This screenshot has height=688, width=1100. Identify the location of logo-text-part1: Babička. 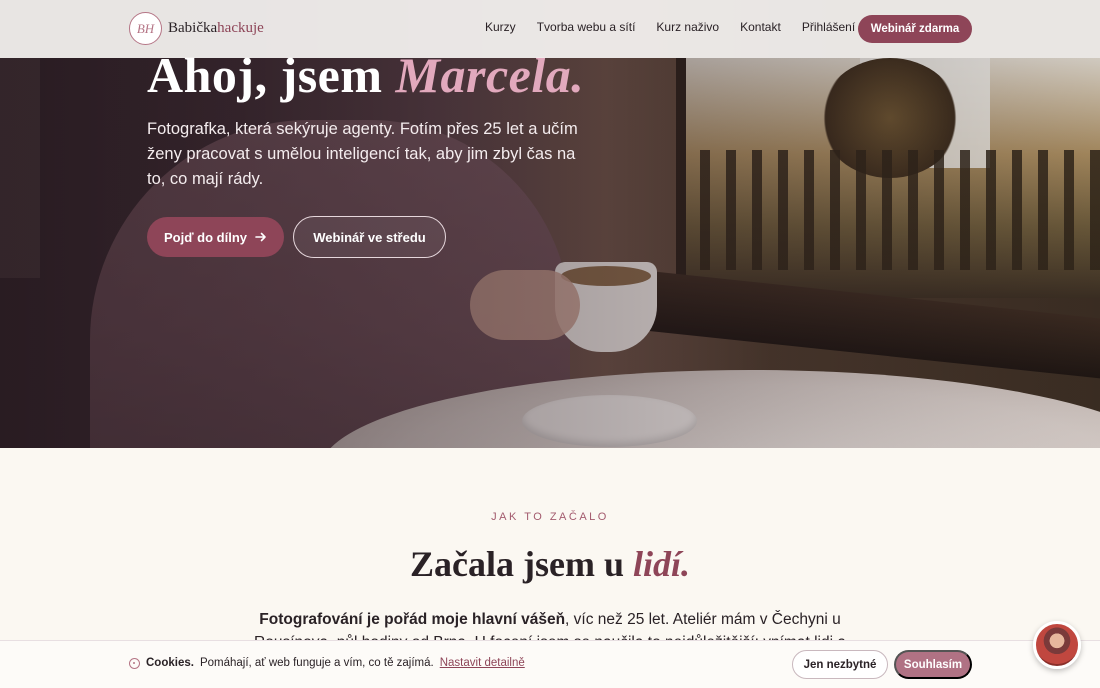
(193, 28).